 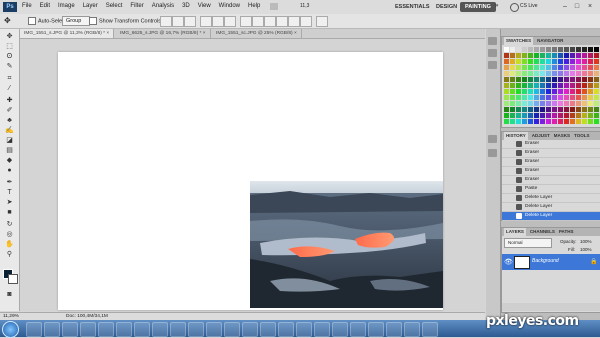 I want to click on tab-swatches: SWATCHES, so click(x=519, y=41).